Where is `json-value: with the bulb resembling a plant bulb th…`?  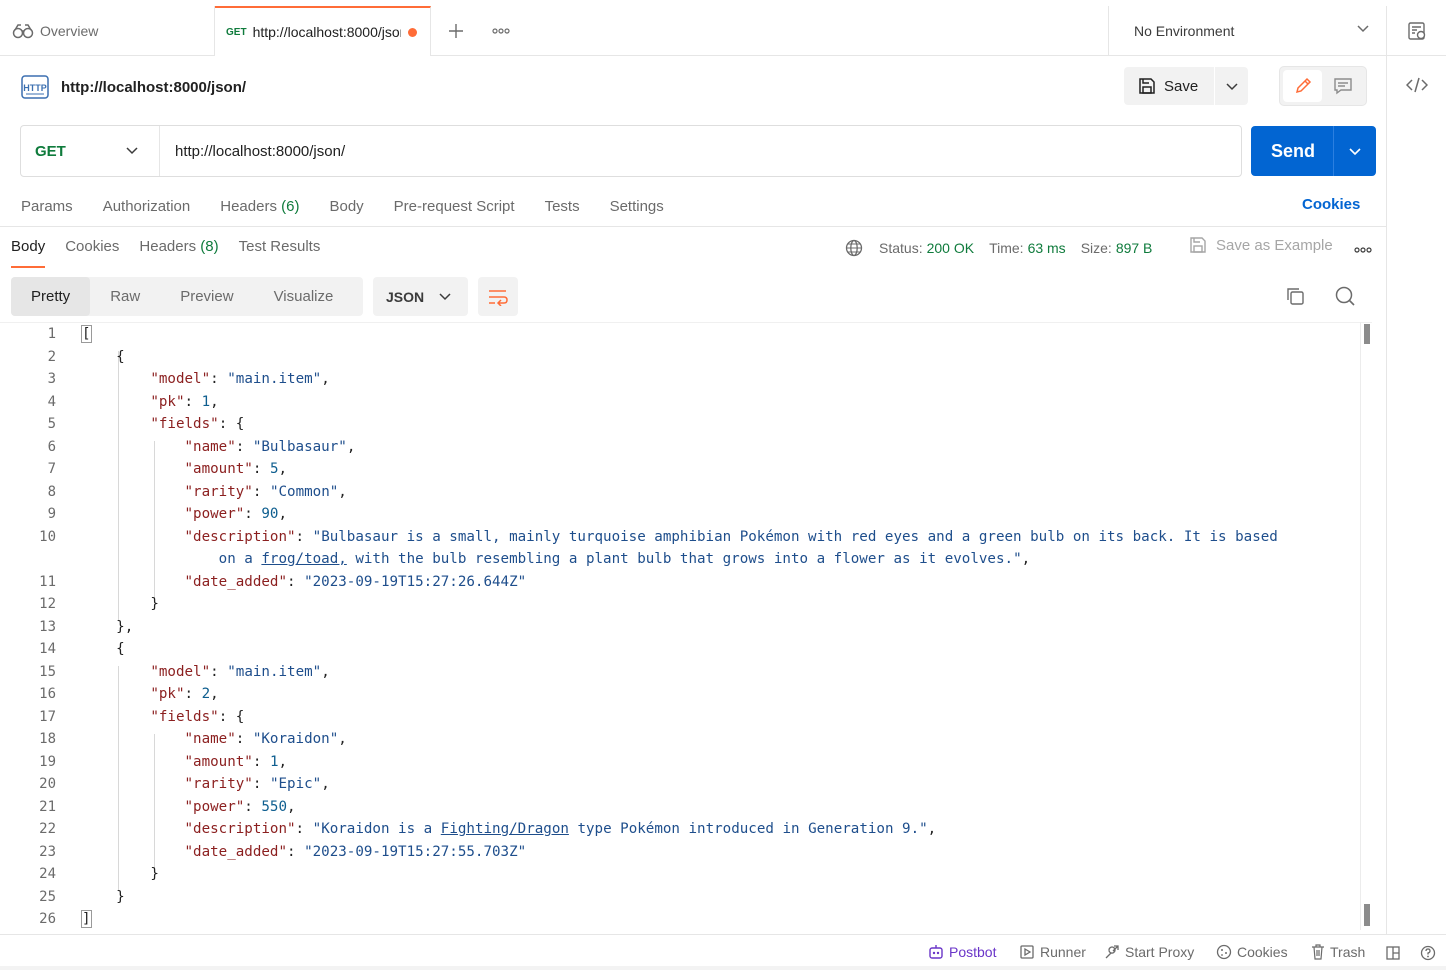
json-value: with the bulb resembling a plant bulb th… is located at coordinates (680, 559).